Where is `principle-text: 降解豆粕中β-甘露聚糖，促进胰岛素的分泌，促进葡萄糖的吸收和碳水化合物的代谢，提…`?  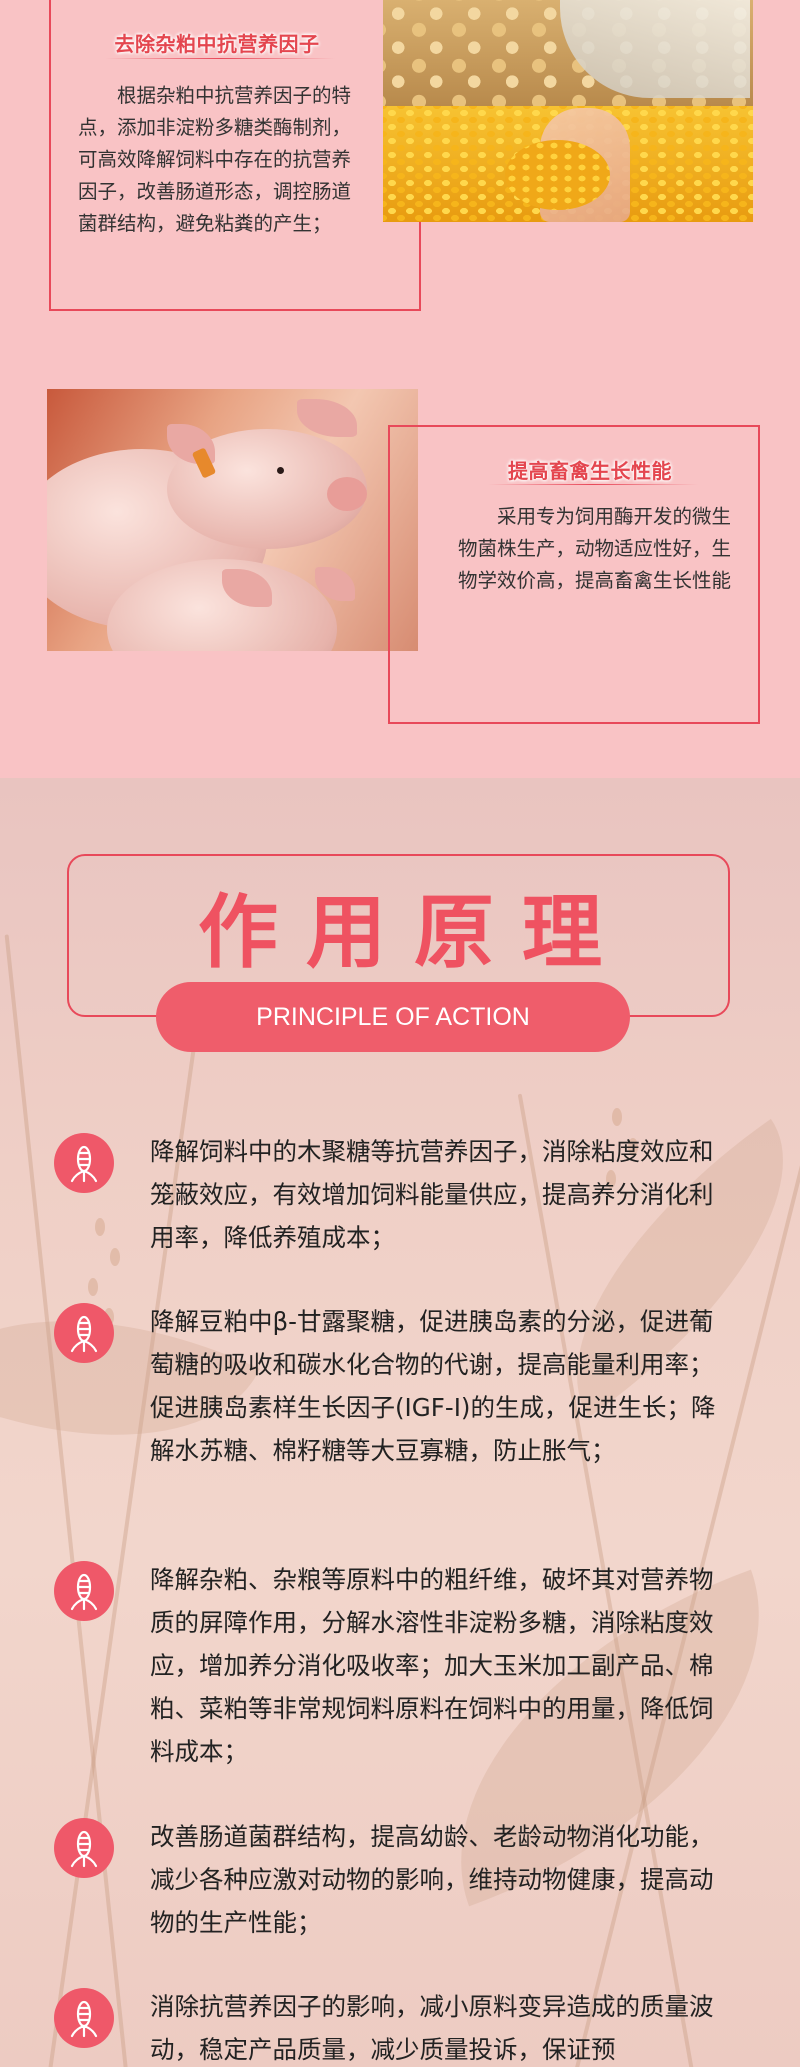
principle-text: 降解豆粕中β-甘露聚糖，促进胰岛素的分泌，促进葡萄糖的吸收和碳水化合物的代谢，提… is located at coordinates (433, 1386).